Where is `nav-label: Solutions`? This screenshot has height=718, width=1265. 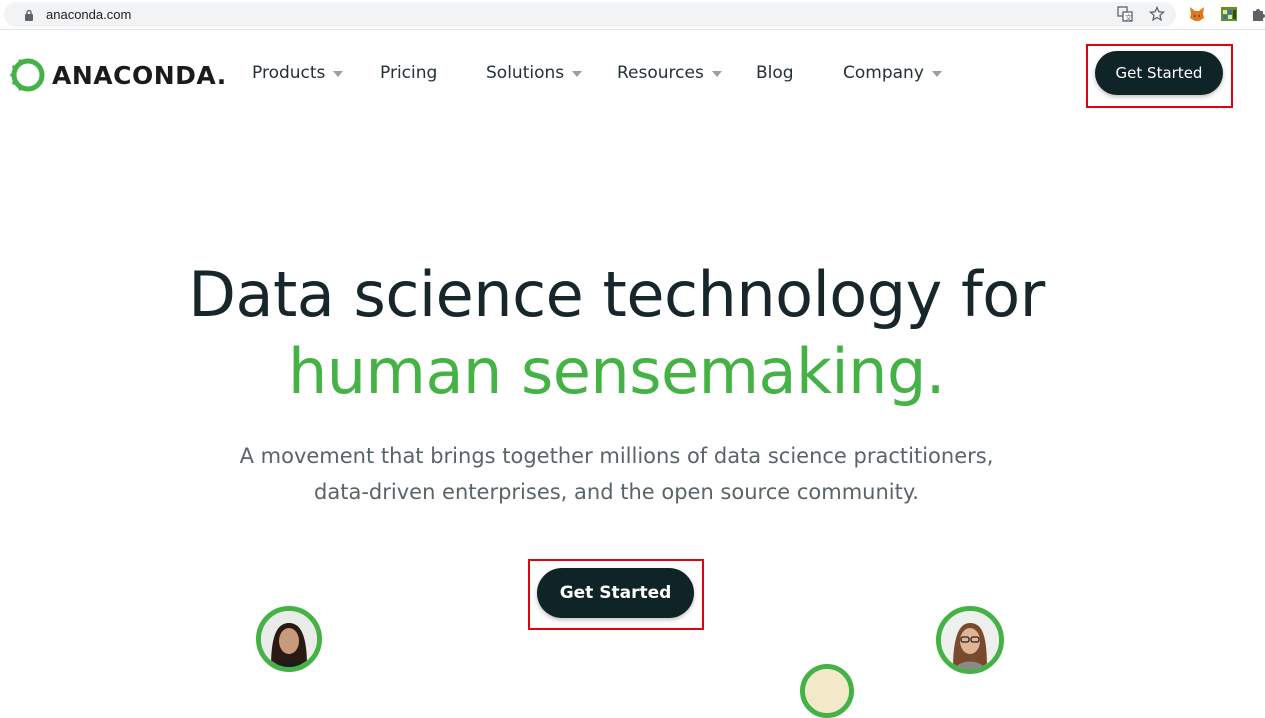 nav-label: Solutions is located at coordinates (525, 73).